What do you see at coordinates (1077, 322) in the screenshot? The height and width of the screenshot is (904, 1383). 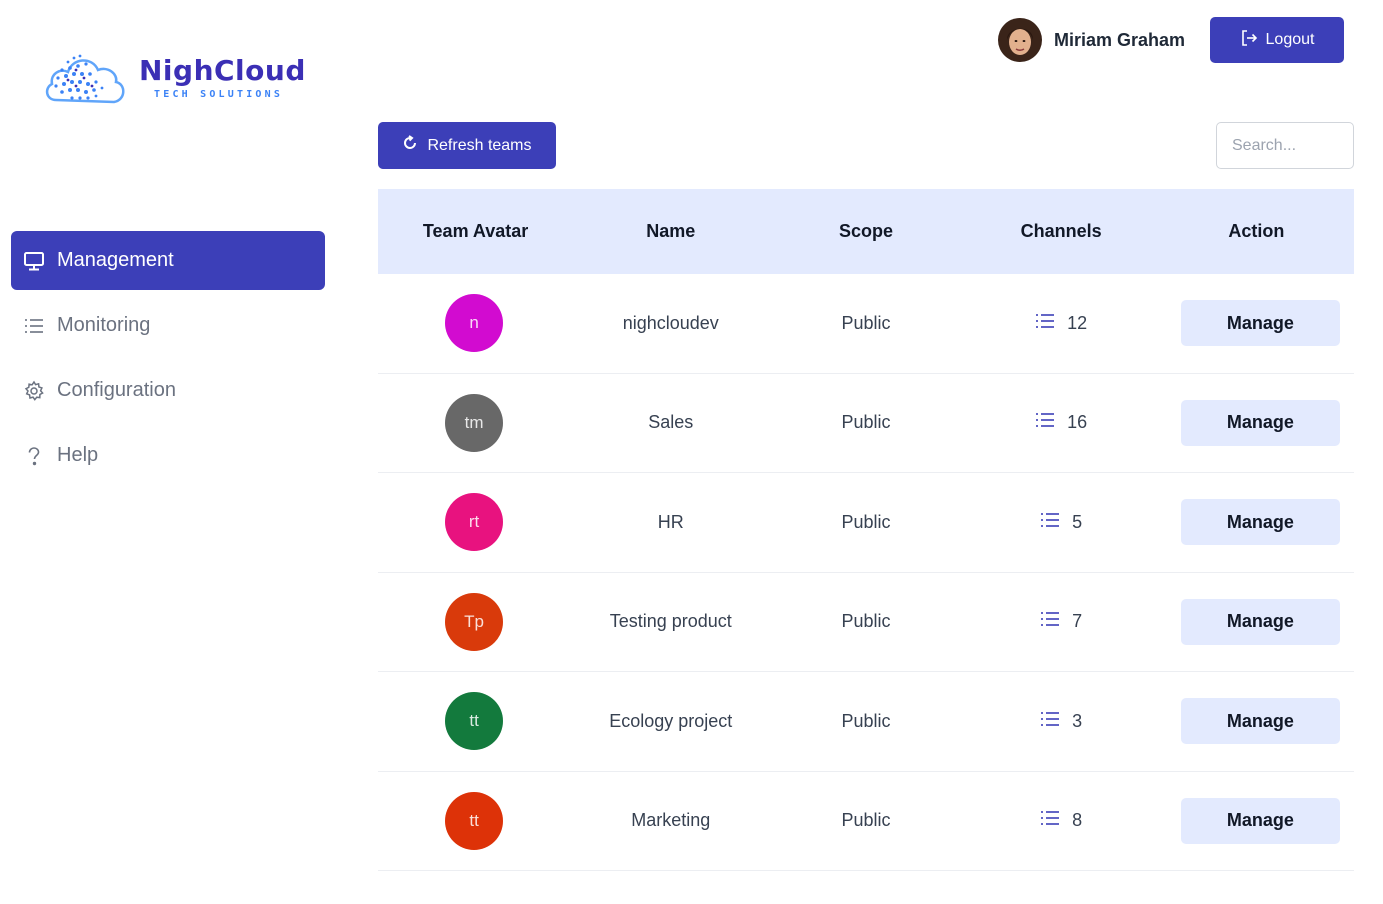 I see `channel-count: 12` at bounding box center [1077, 322].